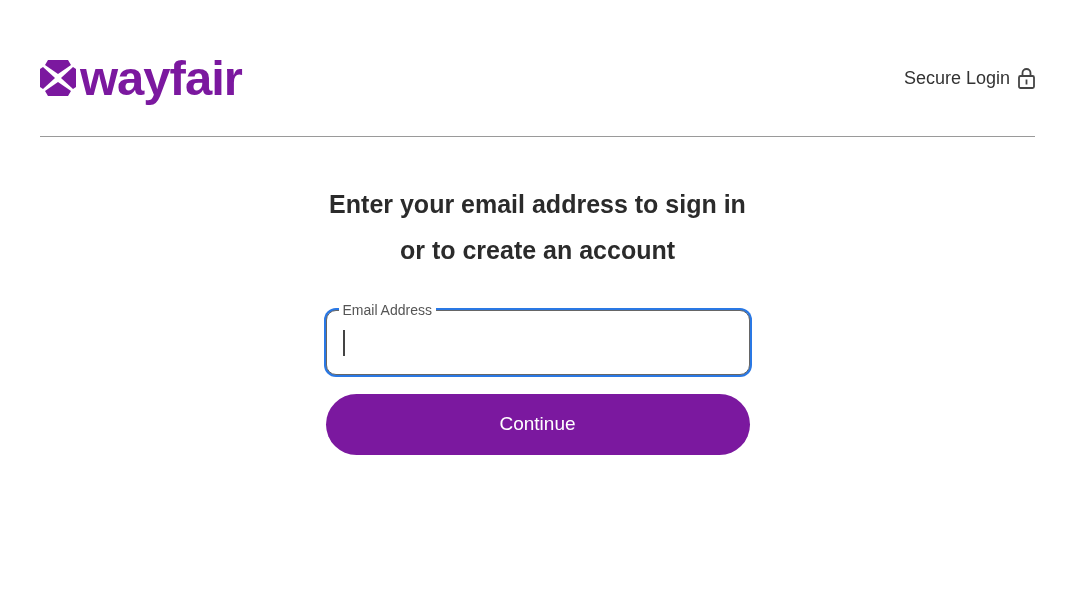 This screenshot has width=1080, height=600. I want to click on secure-login-label: Secure Login, so click(956, 78).